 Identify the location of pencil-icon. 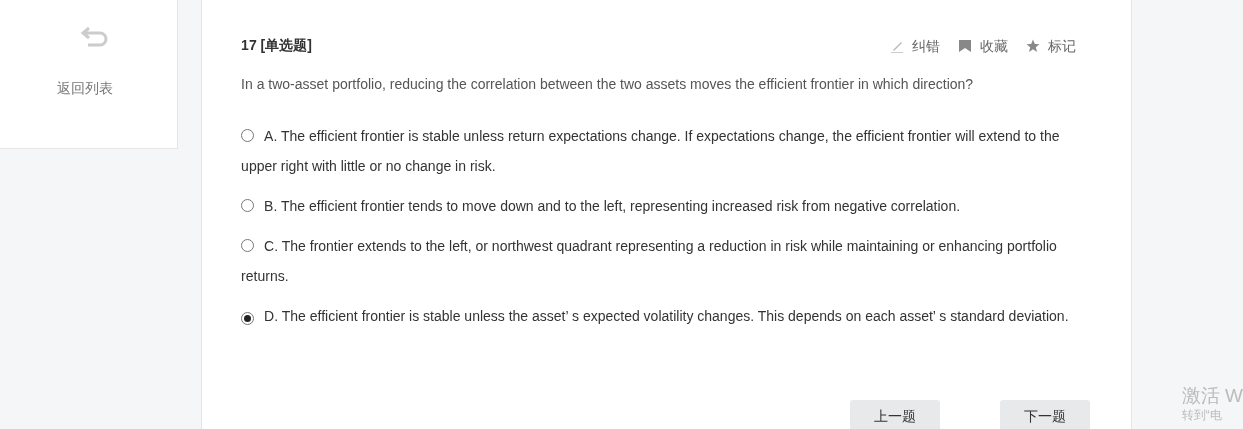
(896, 46).